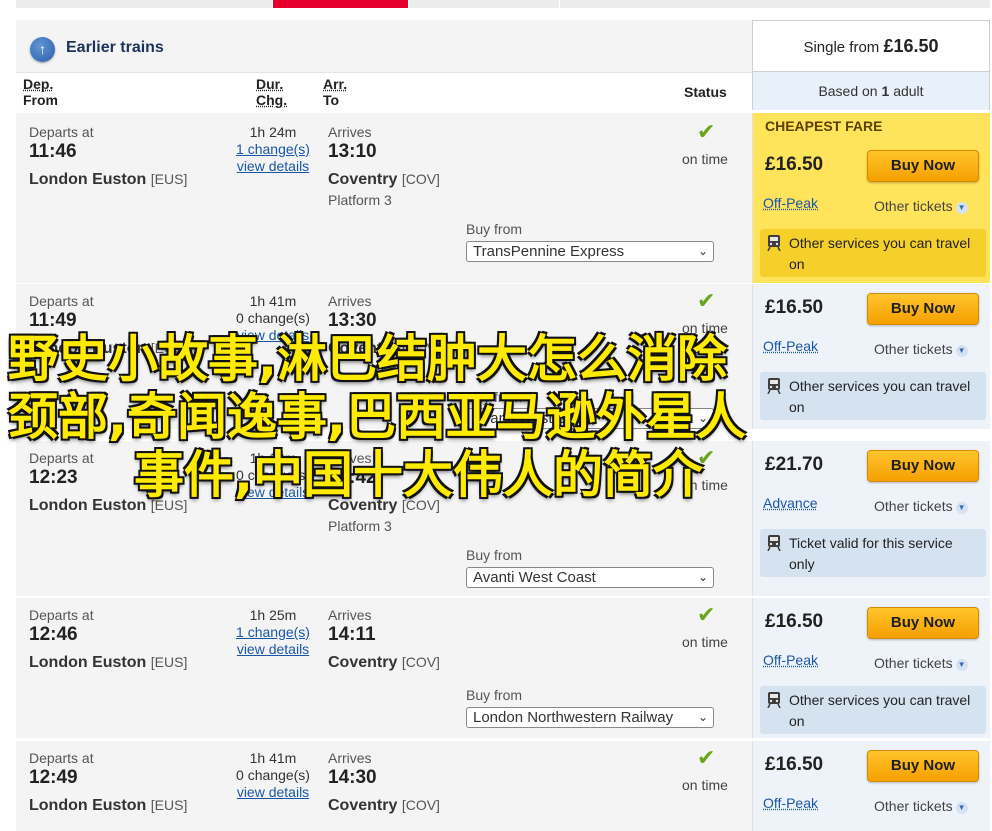  Describe the element at coordinates (871, 90) in the screenshot. I see `based-on-passengers: Based on 1 adult` at that location.